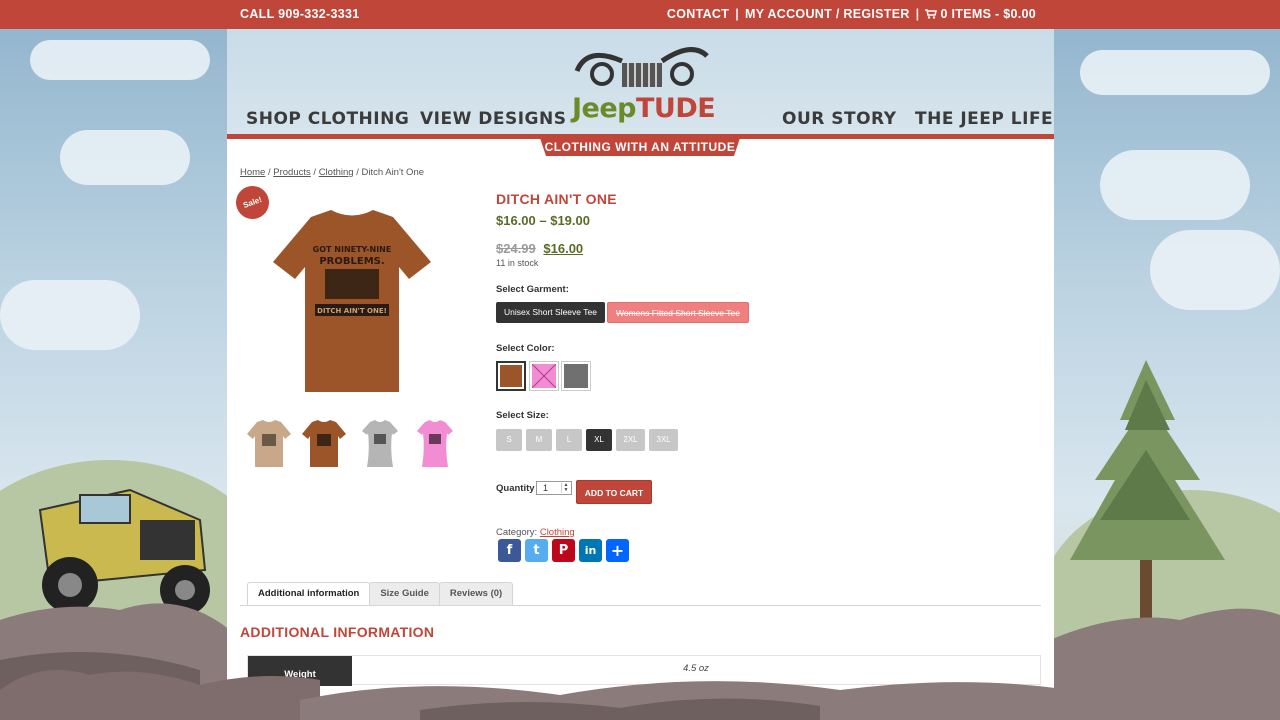 This screenshot has height=720, width=1280. Describe the element at coordinates (252, 202) in the screenshot. I see `sale-badge: Sale!` at that location.